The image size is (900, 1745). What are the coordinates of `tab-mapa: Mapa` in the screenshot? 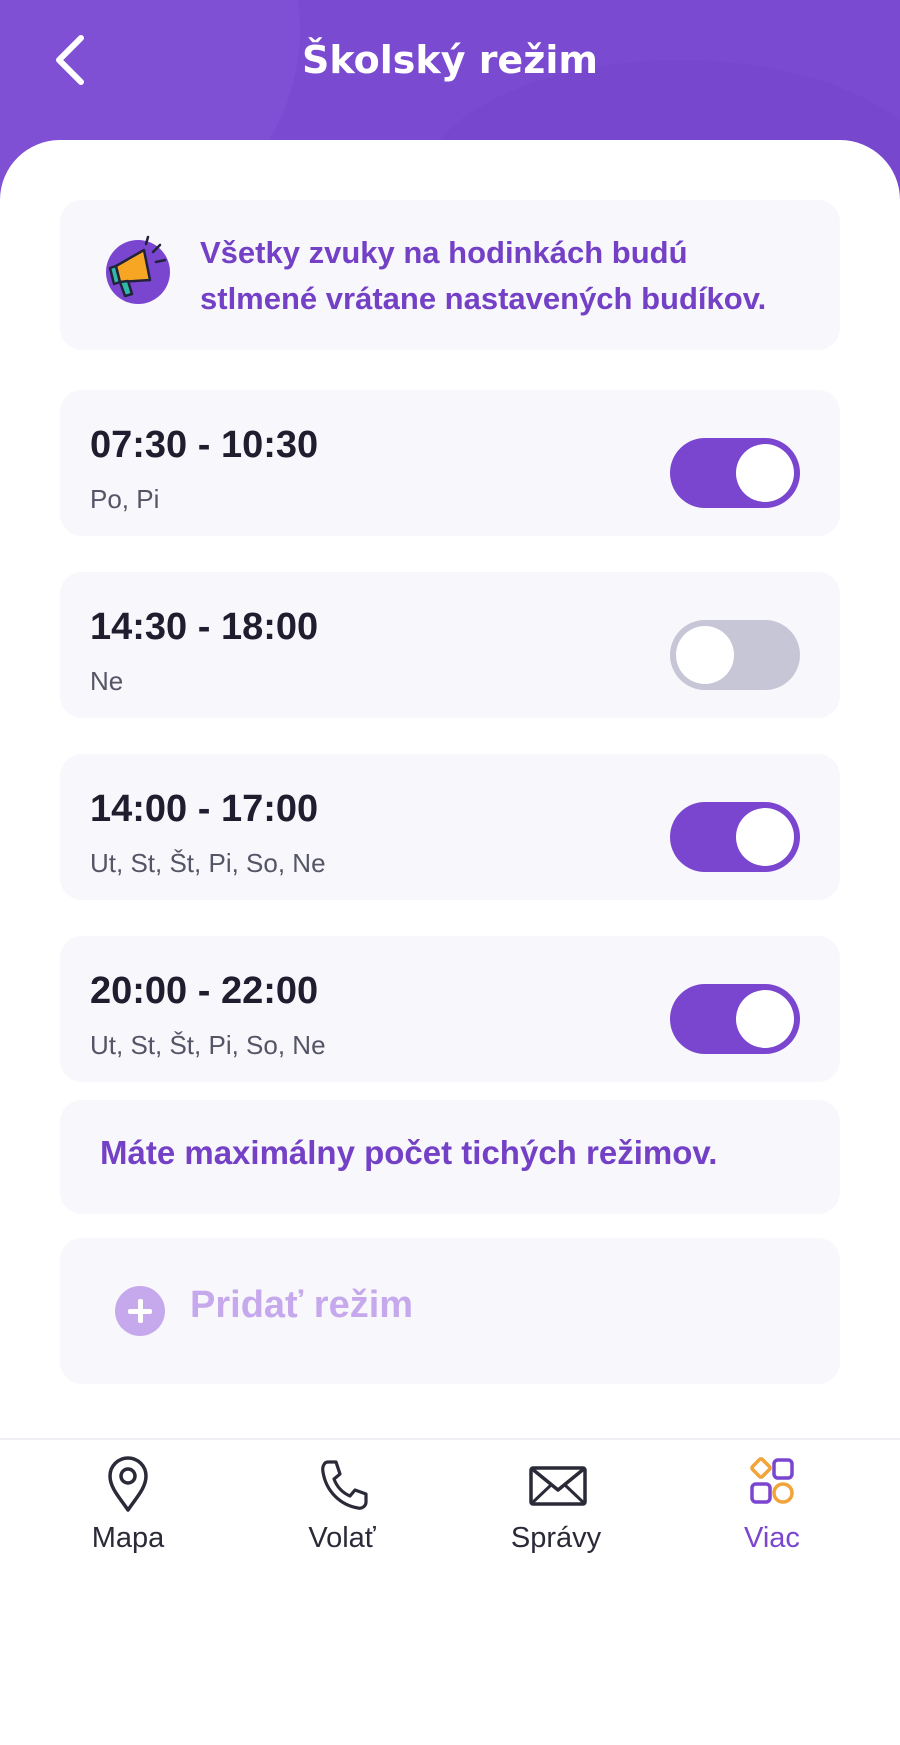 It's located at (128, 1523).